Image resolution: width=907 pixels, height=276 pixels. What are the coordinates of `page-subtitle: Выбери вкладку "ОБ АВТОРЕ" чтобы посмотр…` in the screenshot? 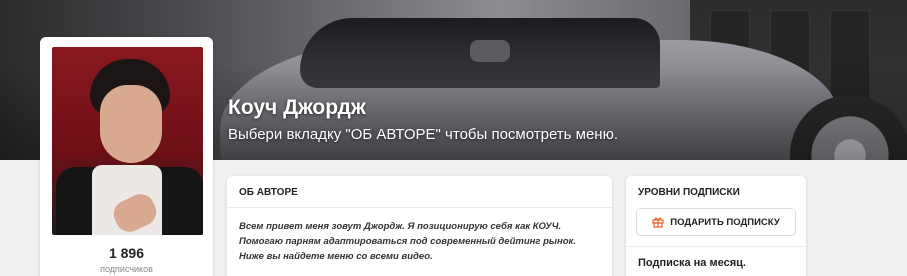 It's located at (423, 134).